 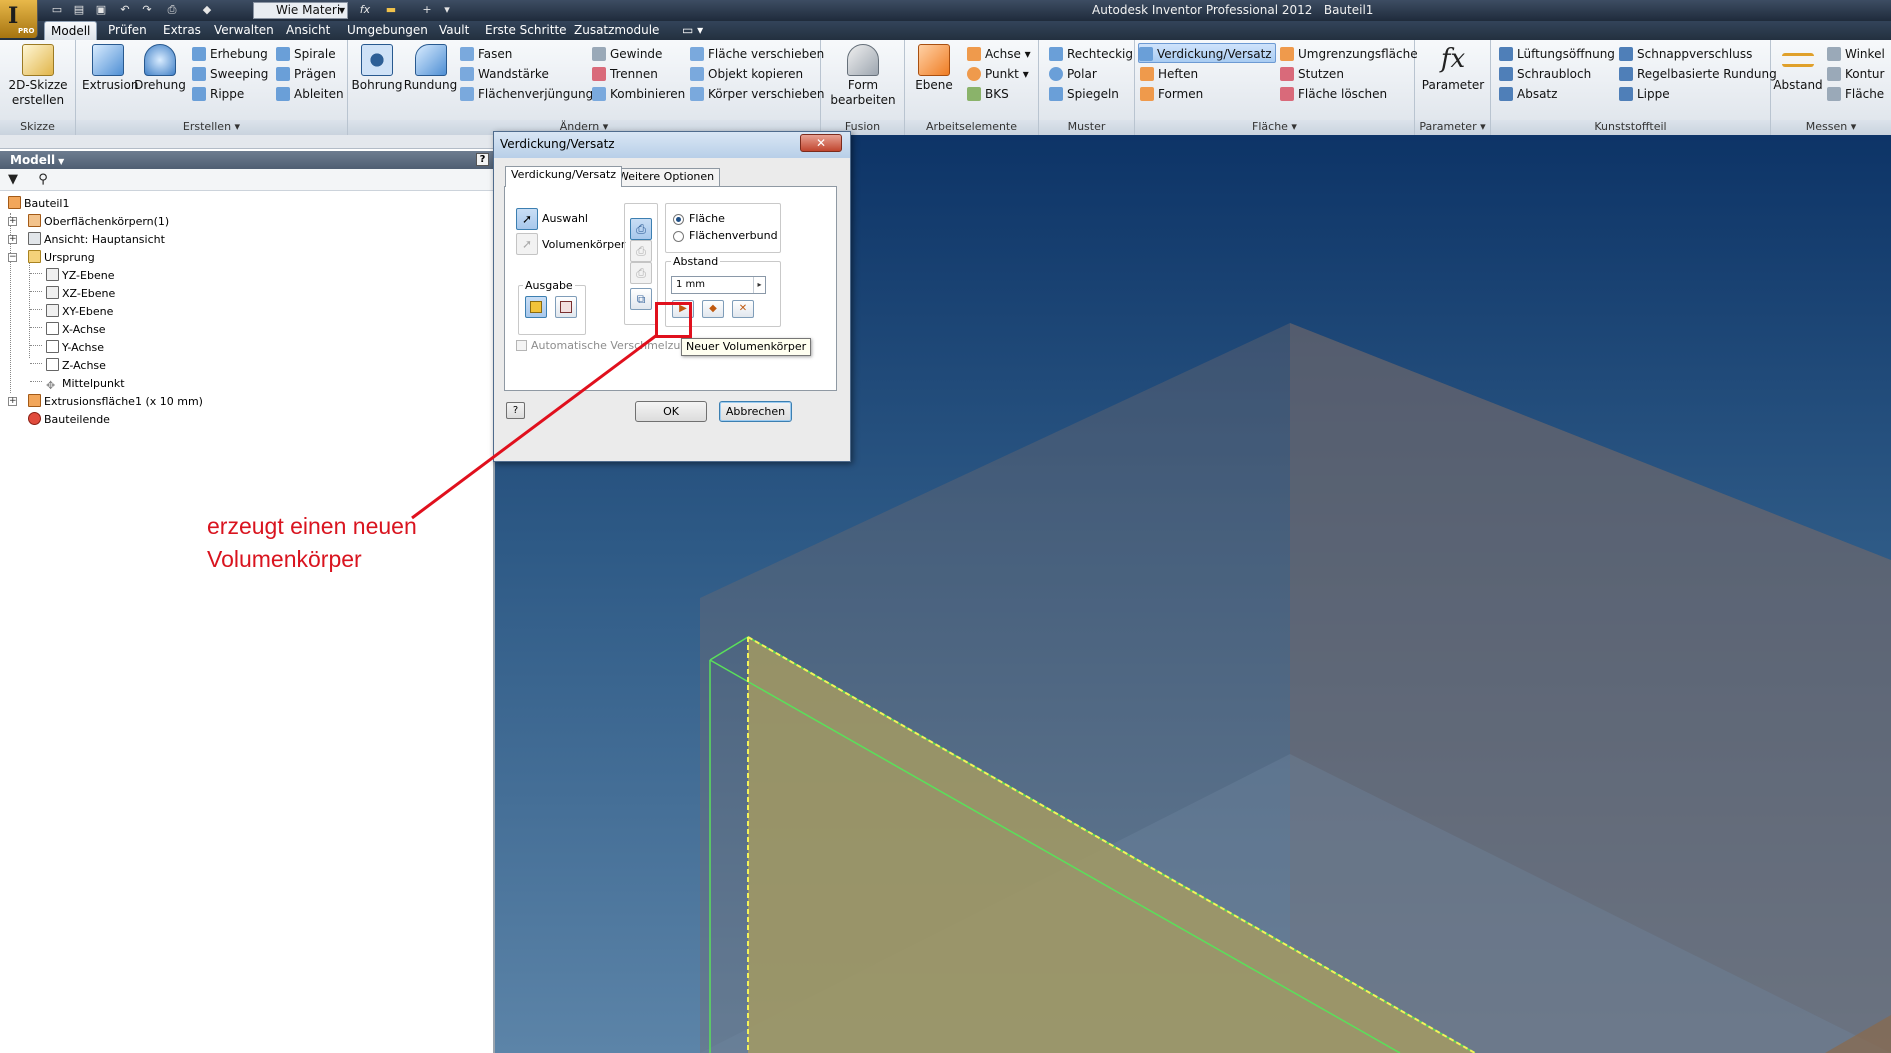 What do you see at coordinates (306, 74) in the screenshot?
I see `praegen-button: Prägen` at bounding box center [306, 74].